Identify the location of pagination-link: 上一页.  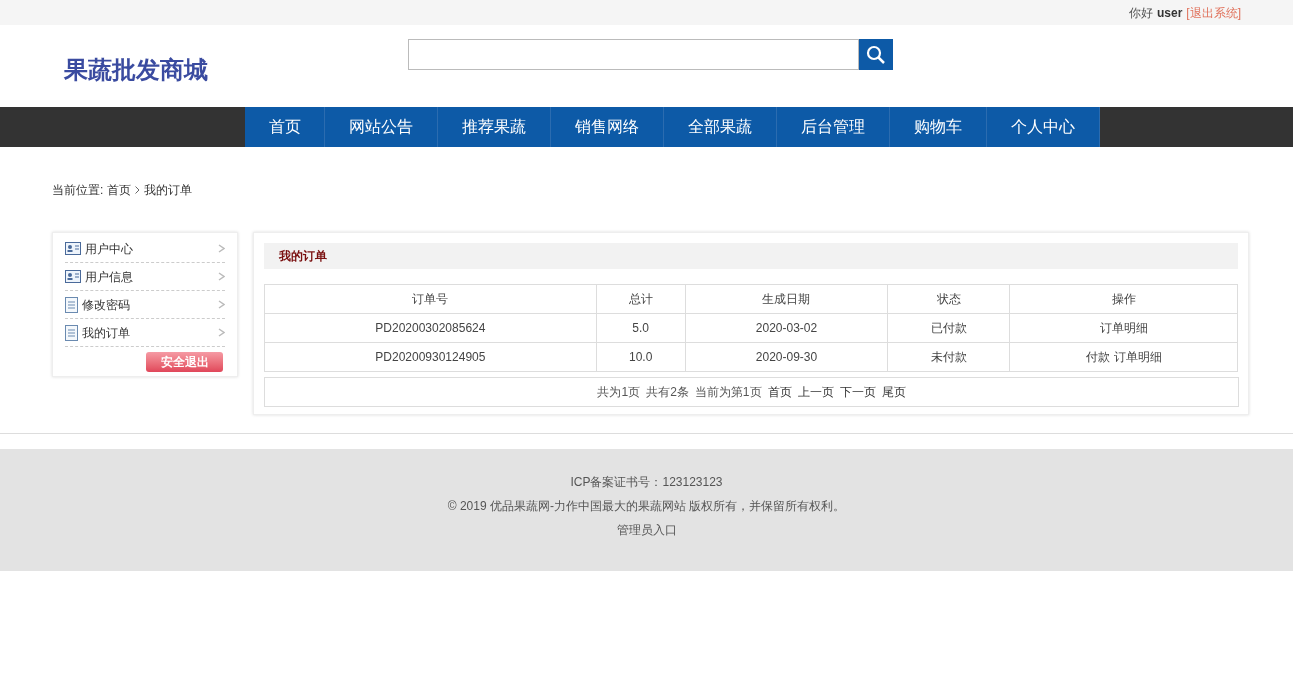
(815, 392).